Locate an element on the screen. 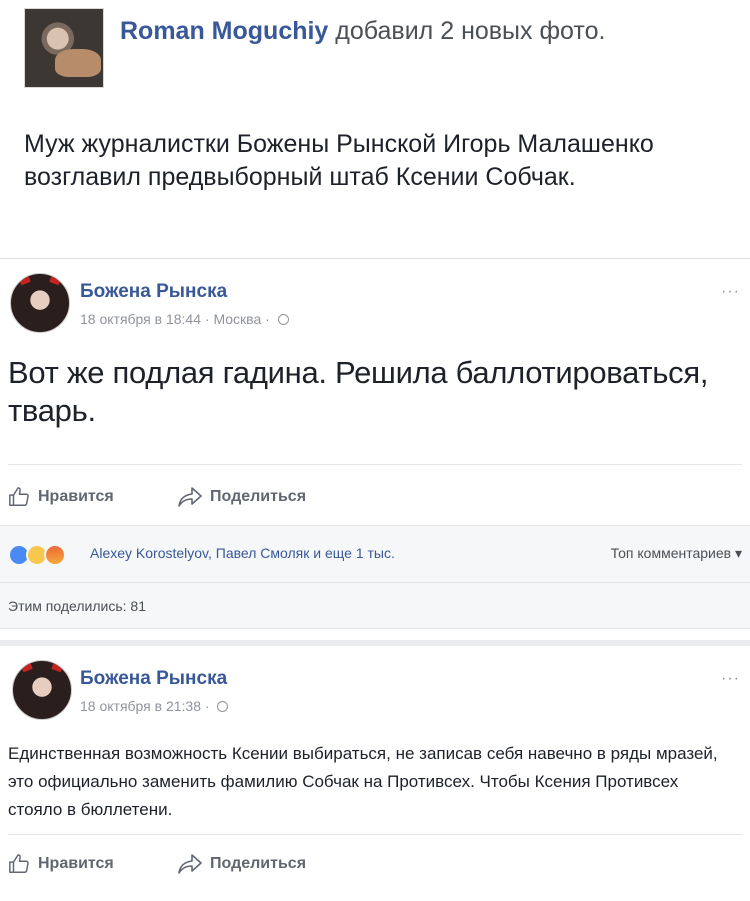 This screenshot has width=750, height=901. post-action-text: добавил 2 новых фото. is located at coordinates (470, 31).